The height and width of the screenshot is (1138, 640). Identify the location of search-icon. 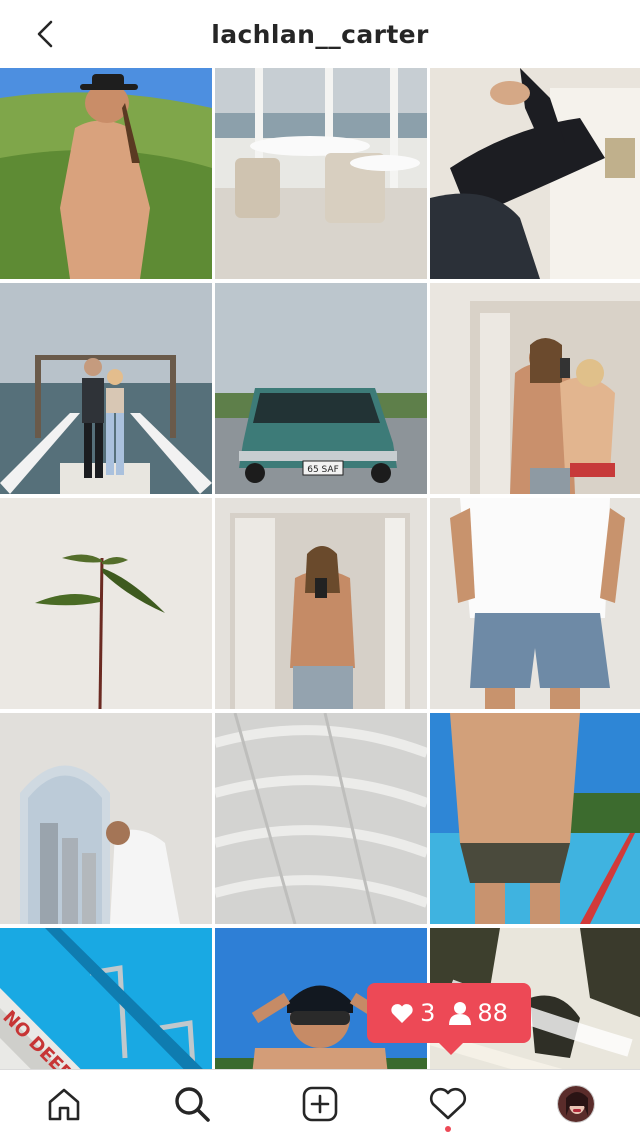
(192, 1104).